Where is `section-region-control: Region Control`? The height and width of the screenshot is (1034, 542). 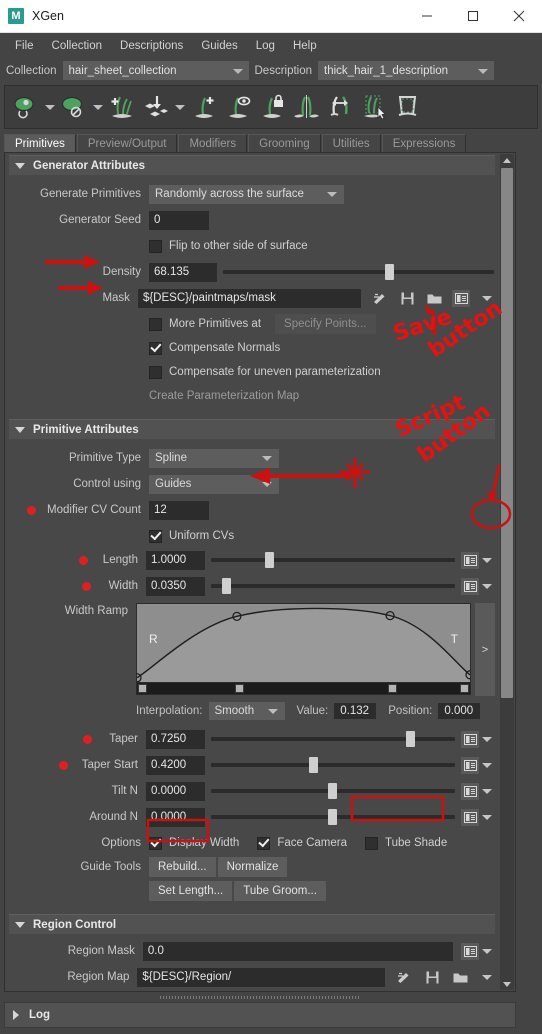 section-region-control: Region Control is located at coordinates (252, 924).